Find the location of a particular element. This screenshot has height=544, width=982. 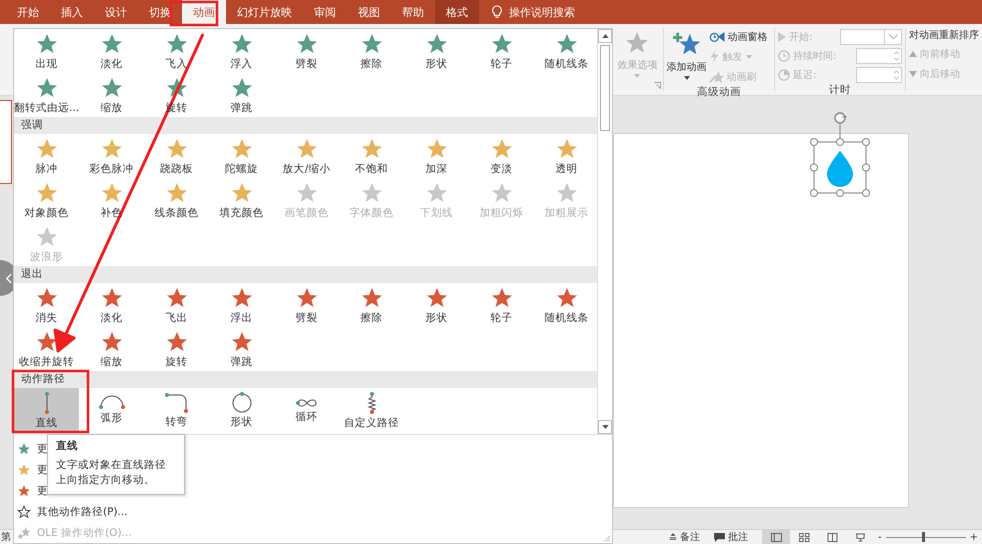

spinner-arrows-icon is located at coordinates (896, 55).